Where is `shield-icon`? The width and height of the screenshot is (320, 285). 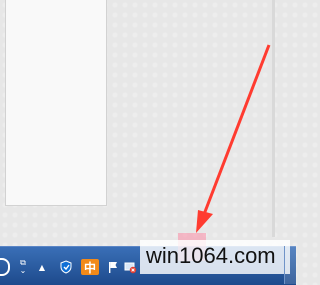 shield-icon is located at coordinates (66, 267).